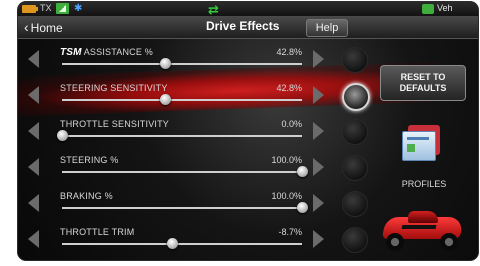 The height and width of the screenshot is (266, 480). I want to click on setting-label: THROTTLE TRIM, so click(97, 232).